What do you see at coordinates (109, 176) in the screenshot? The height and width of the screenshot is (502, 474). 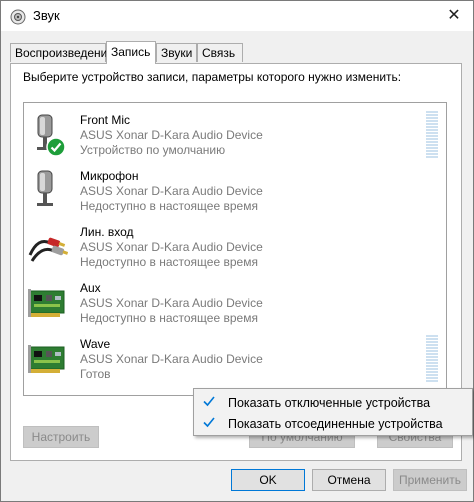 I see `device-name: Микрофон` at bounding box center [109, 176].